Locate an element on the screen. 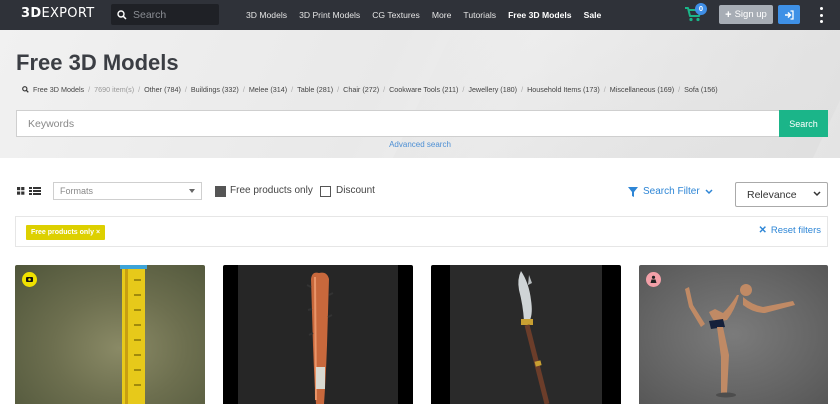 The height and width of the screenshot is (404, 840). view-toggle-icon is located at coordinates (29, 191).